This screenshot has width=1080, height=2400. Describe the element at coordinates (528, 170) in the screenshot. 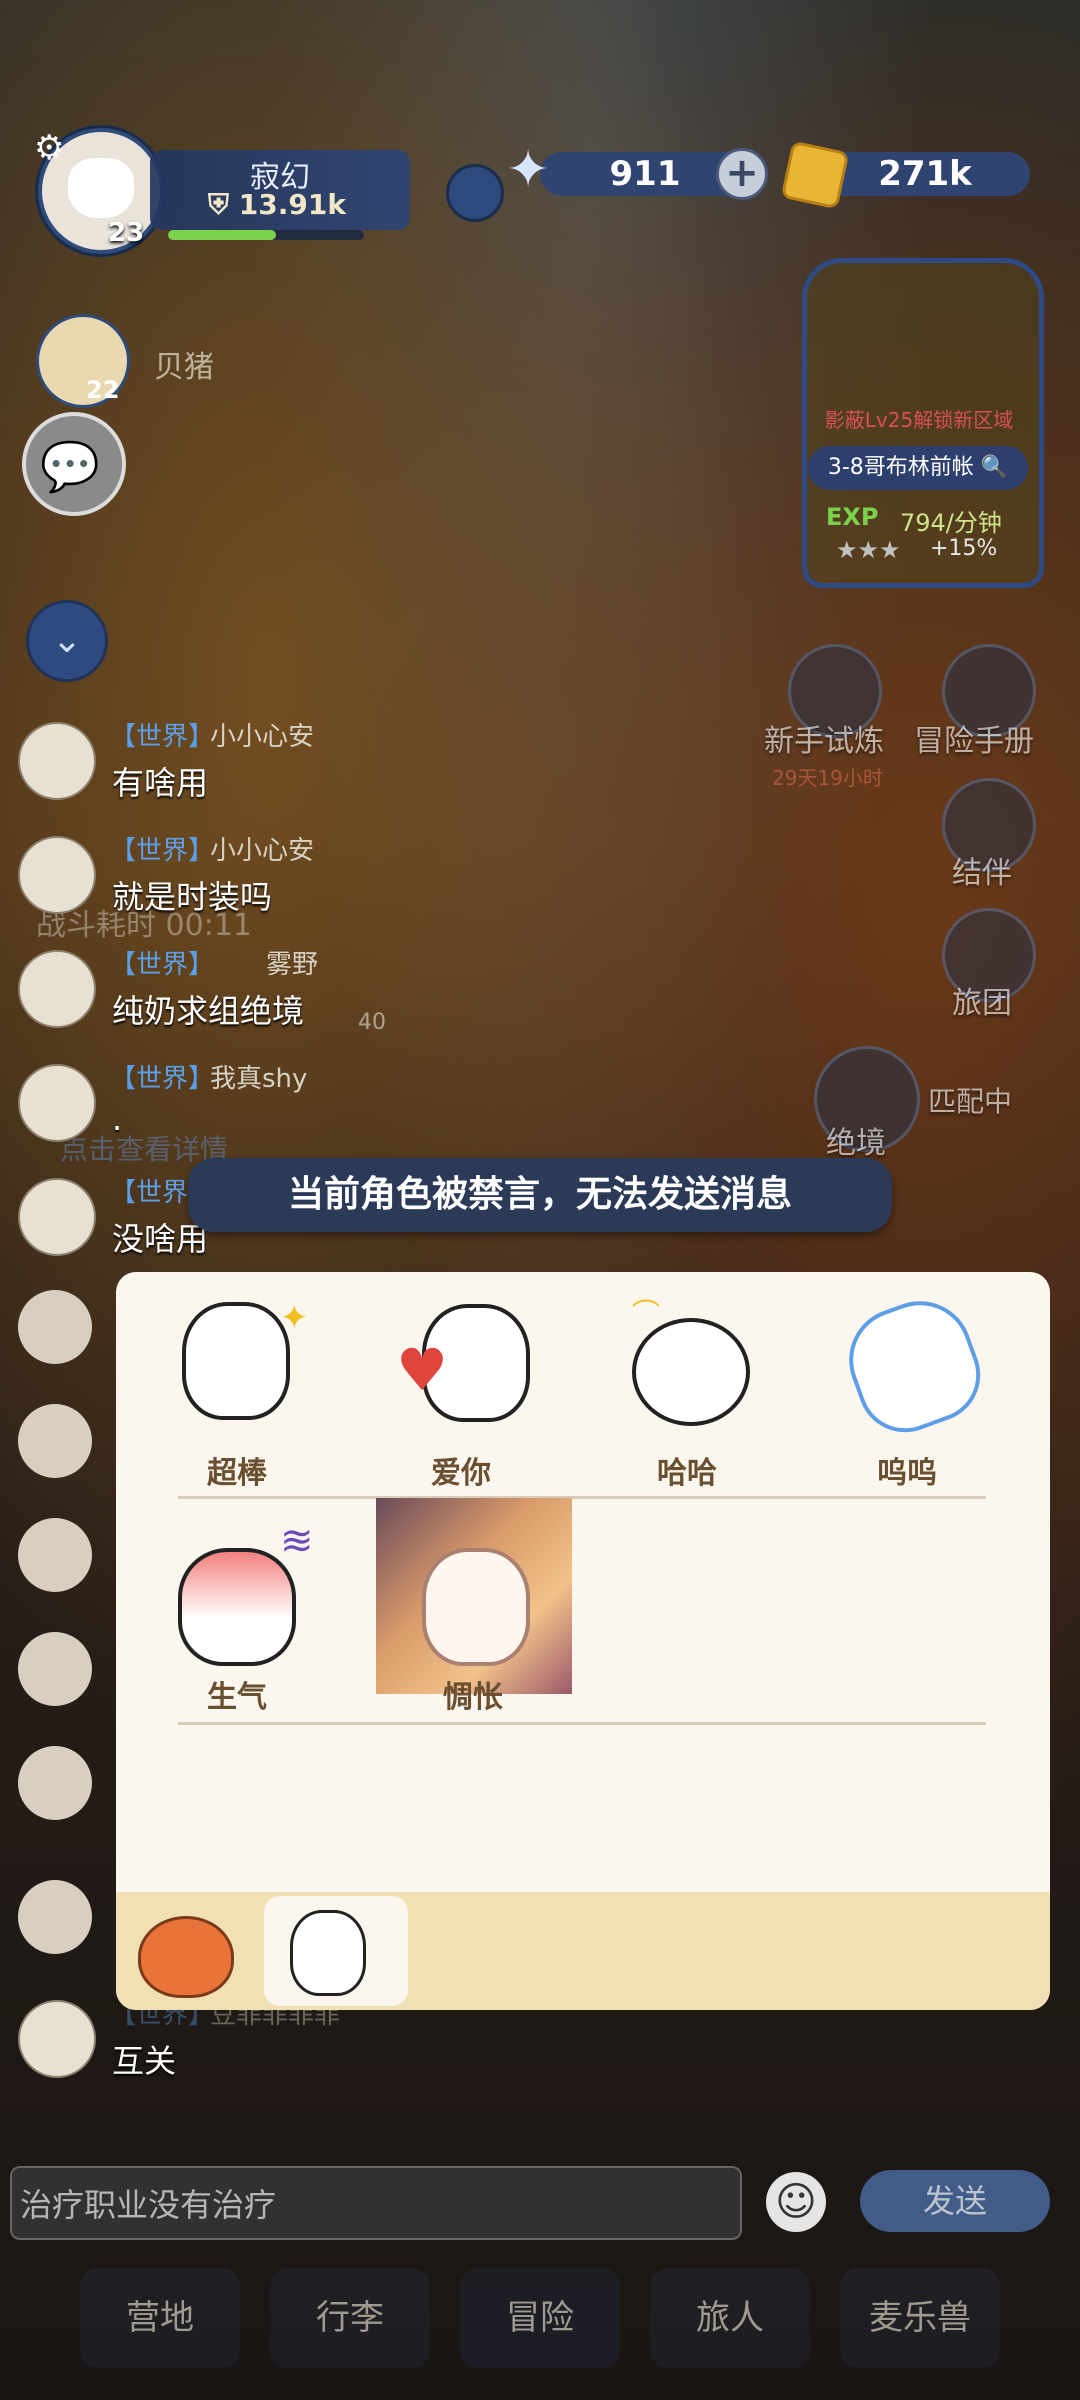

I see `gem-icon: ✦` at that location.